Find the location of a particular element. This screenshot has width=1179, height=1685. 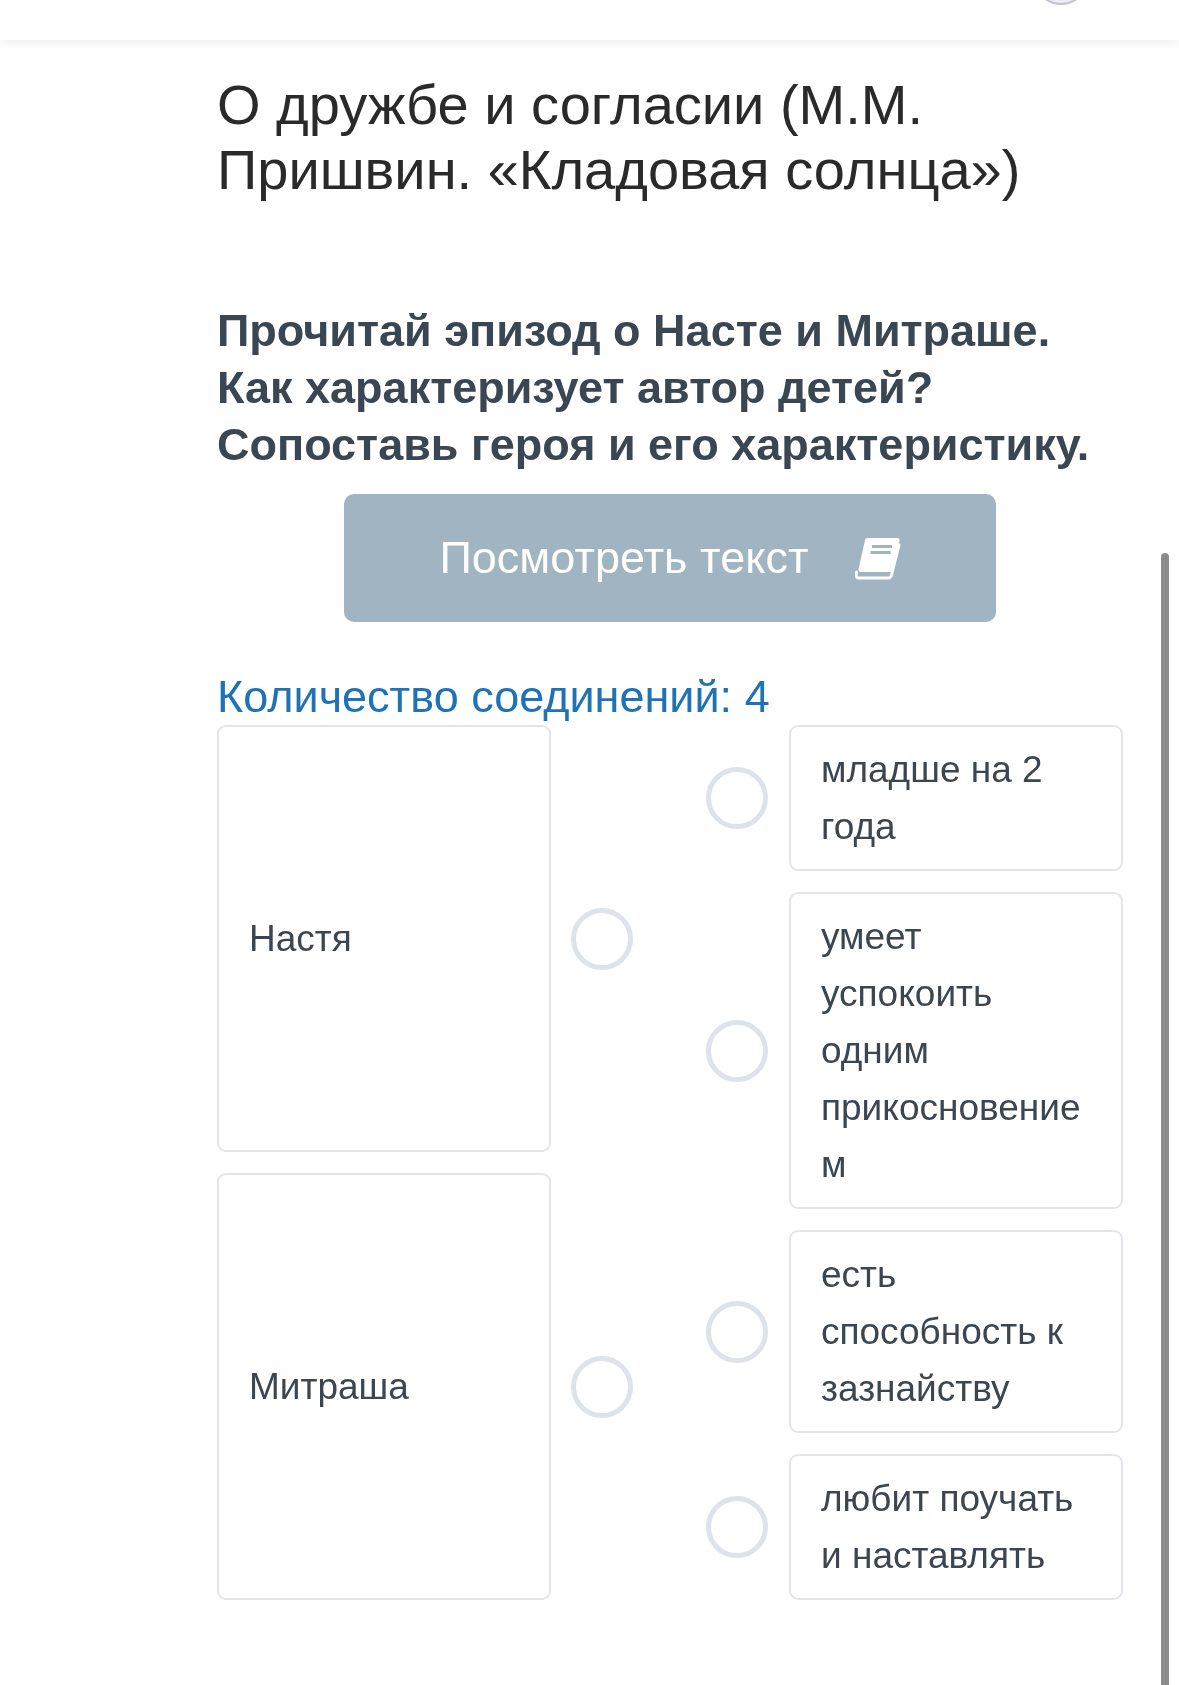

scrollbar is located at coordinates (1165, 1119).